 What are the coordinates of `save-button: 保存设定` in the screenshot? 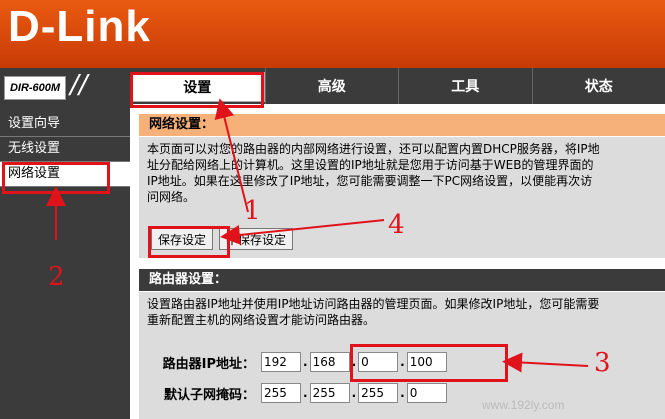 It's located at (182, 239).